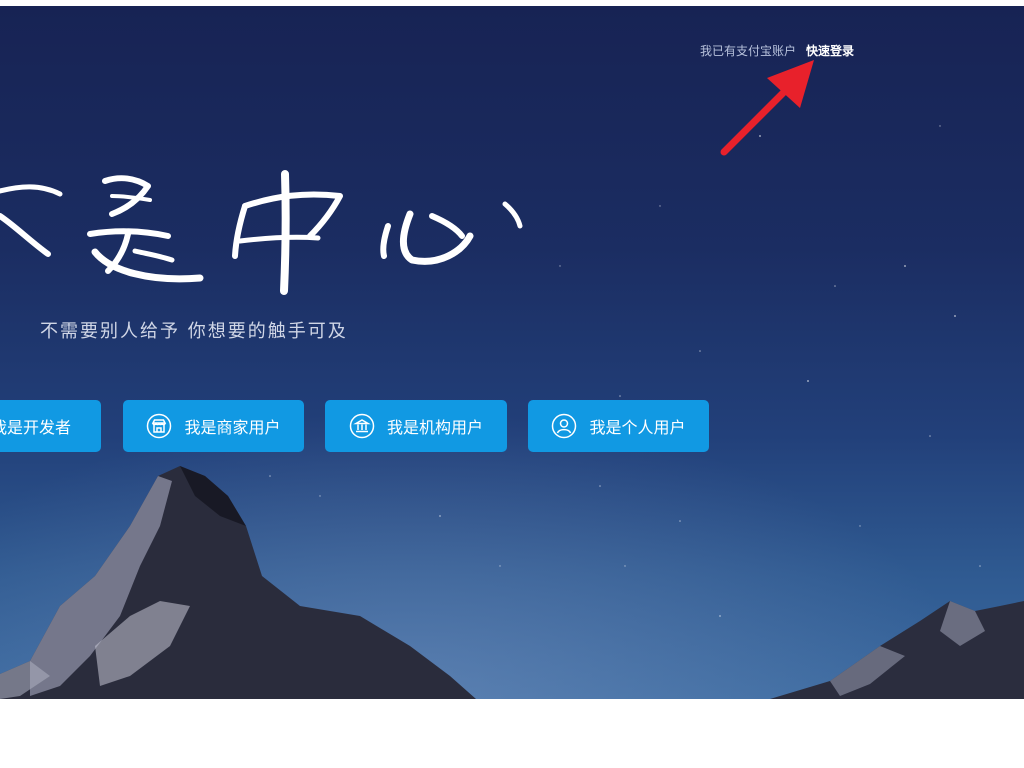 This screenshot has height=768, width=1024. Describe the element at coordinates (434, 427) in the screenshot. I see `organization-user-button-label: 我是机构用户` at that location.